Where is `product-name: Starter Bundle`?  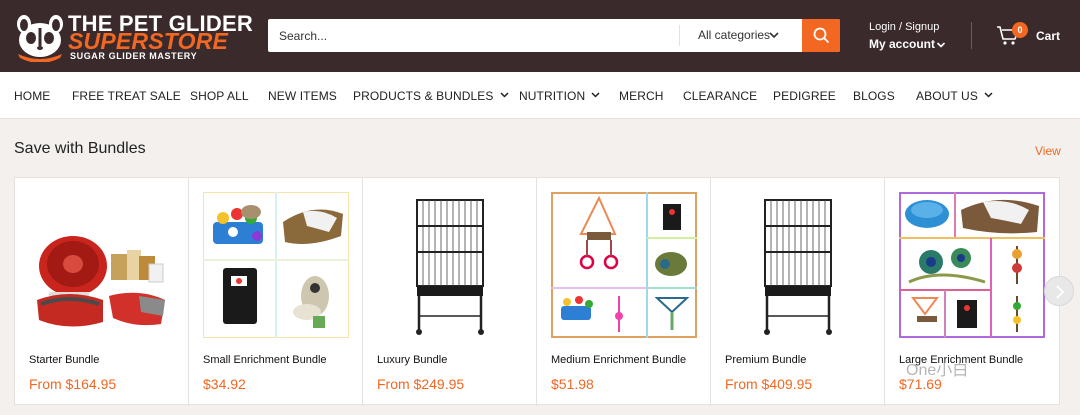 product-name: Starter Bundle is located at coordinates (64, 360).